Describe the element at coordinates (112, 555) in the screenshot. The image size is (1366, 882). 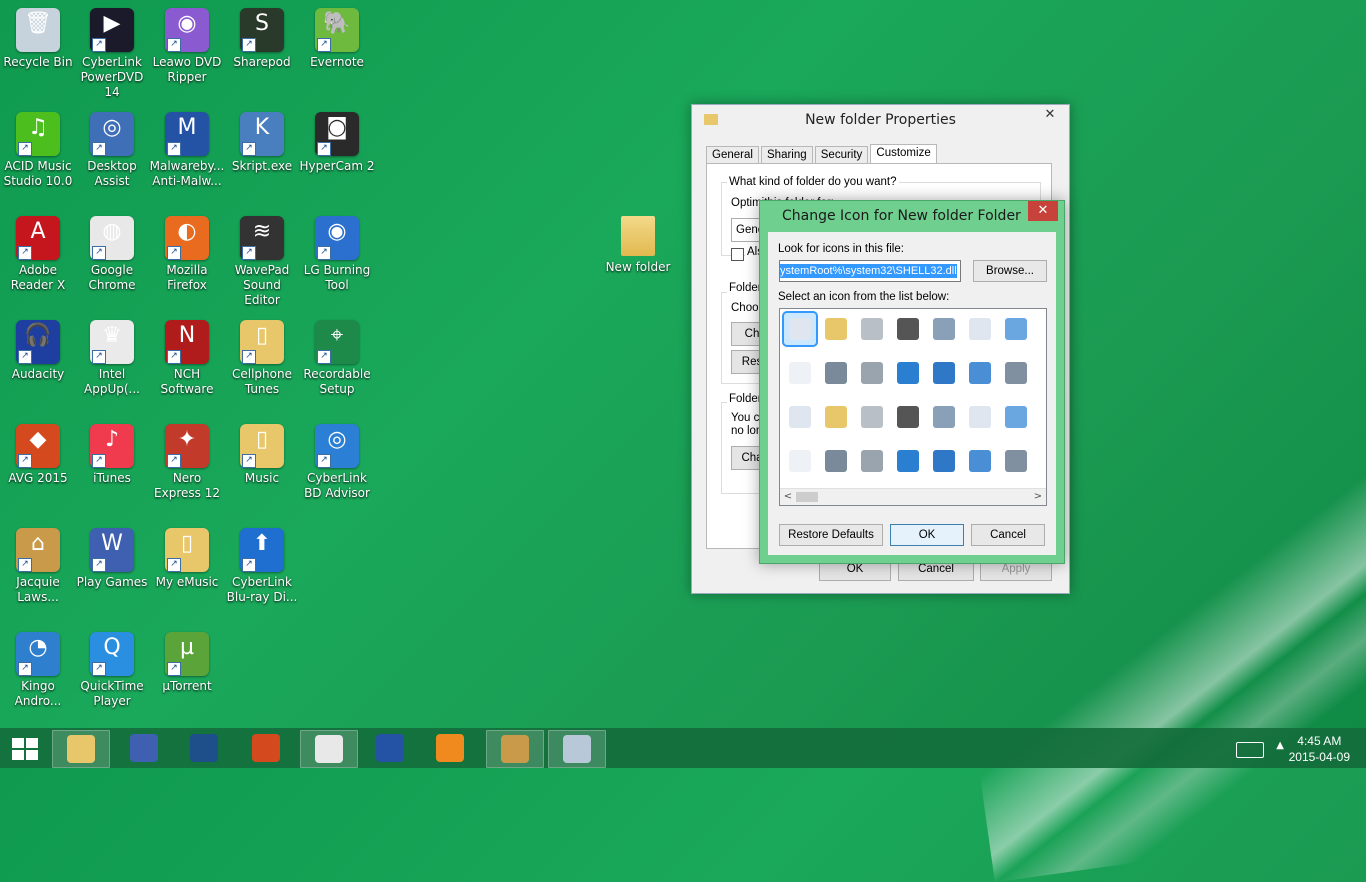
I see `desktop-icon: W ↗ Play Games` at that location.